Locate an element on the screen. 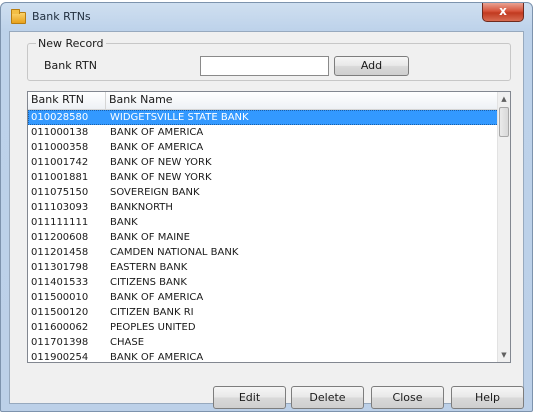  table-row: 011103093 BANKNORTH is located at coordinates (263, 207).